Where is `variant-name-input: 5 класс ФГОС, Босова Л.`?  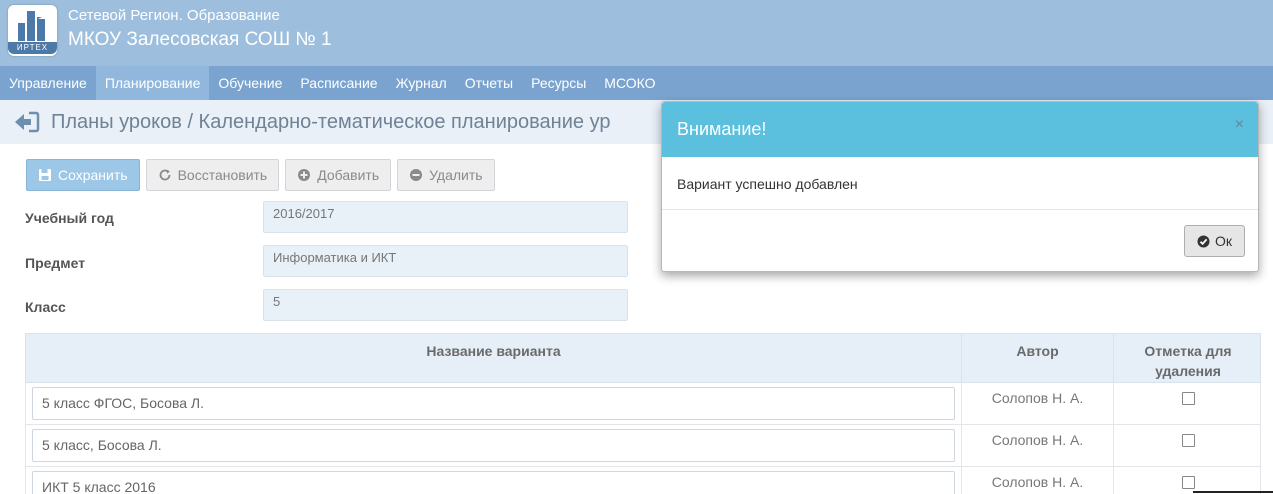 variant-name-input: 5 класс ФГОС, Босова Л. is located at coordinates (493, 403).